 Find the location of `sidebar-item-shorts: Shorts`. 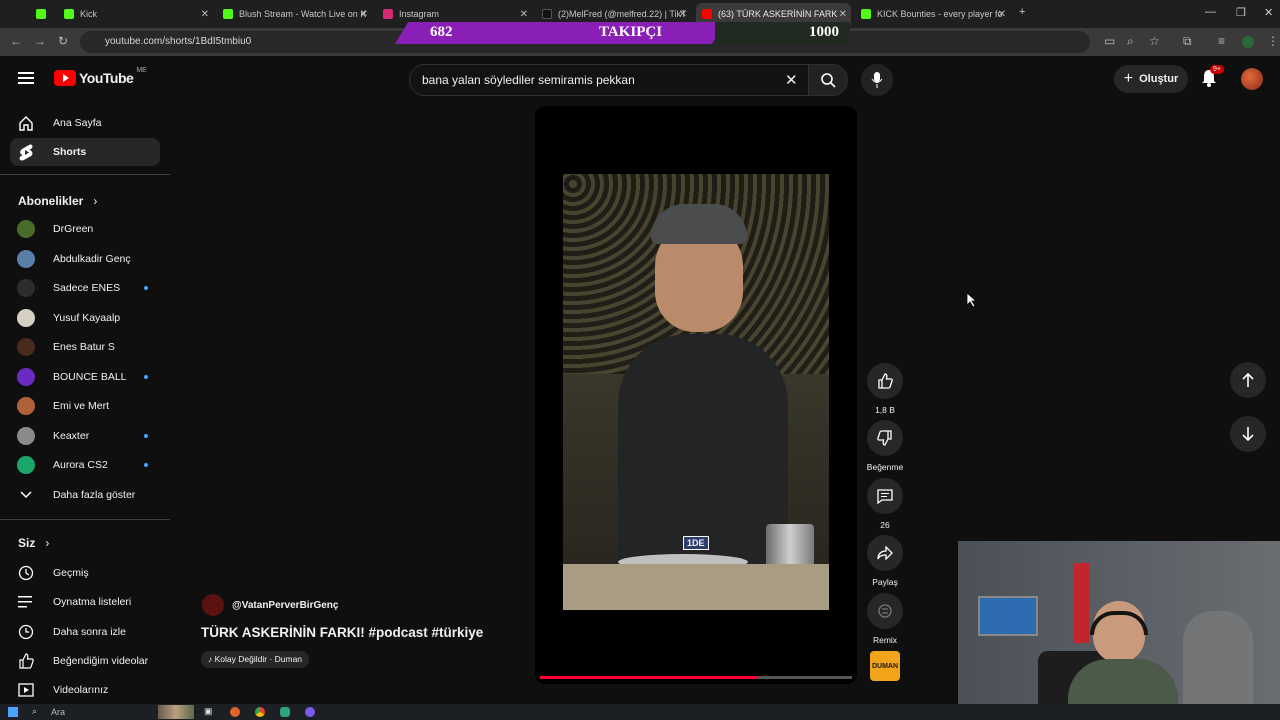

sidebar-item-shorts: Shorts is located at coordinates (85, 152).